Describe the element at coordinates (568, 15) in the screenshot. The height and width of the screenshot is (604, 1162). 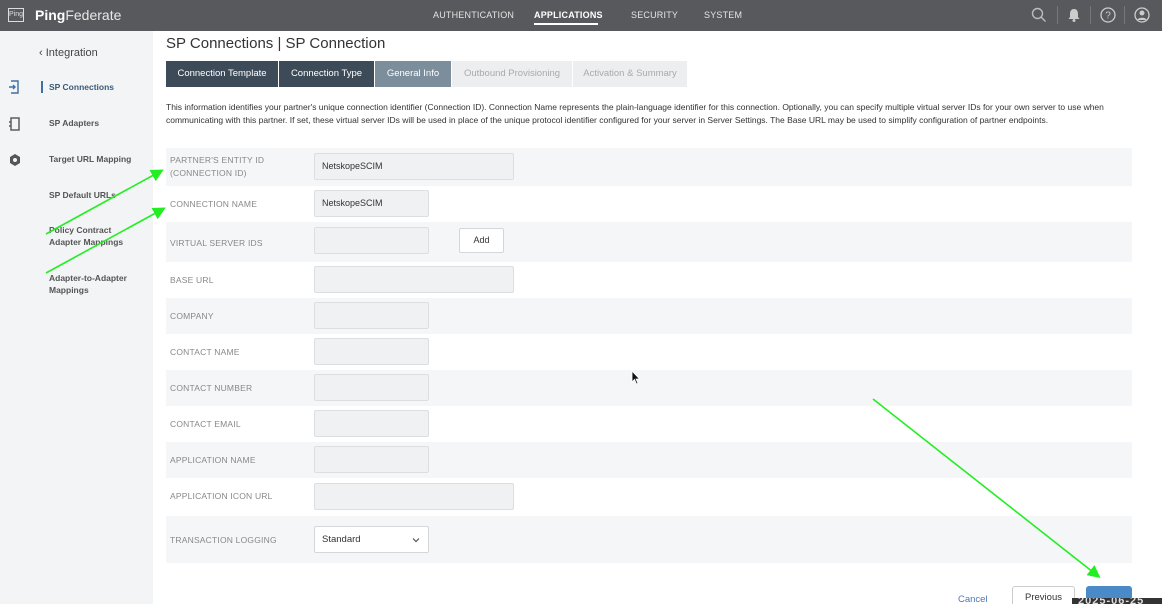
I see `nav-applications: APPLICATIONS` at that location.